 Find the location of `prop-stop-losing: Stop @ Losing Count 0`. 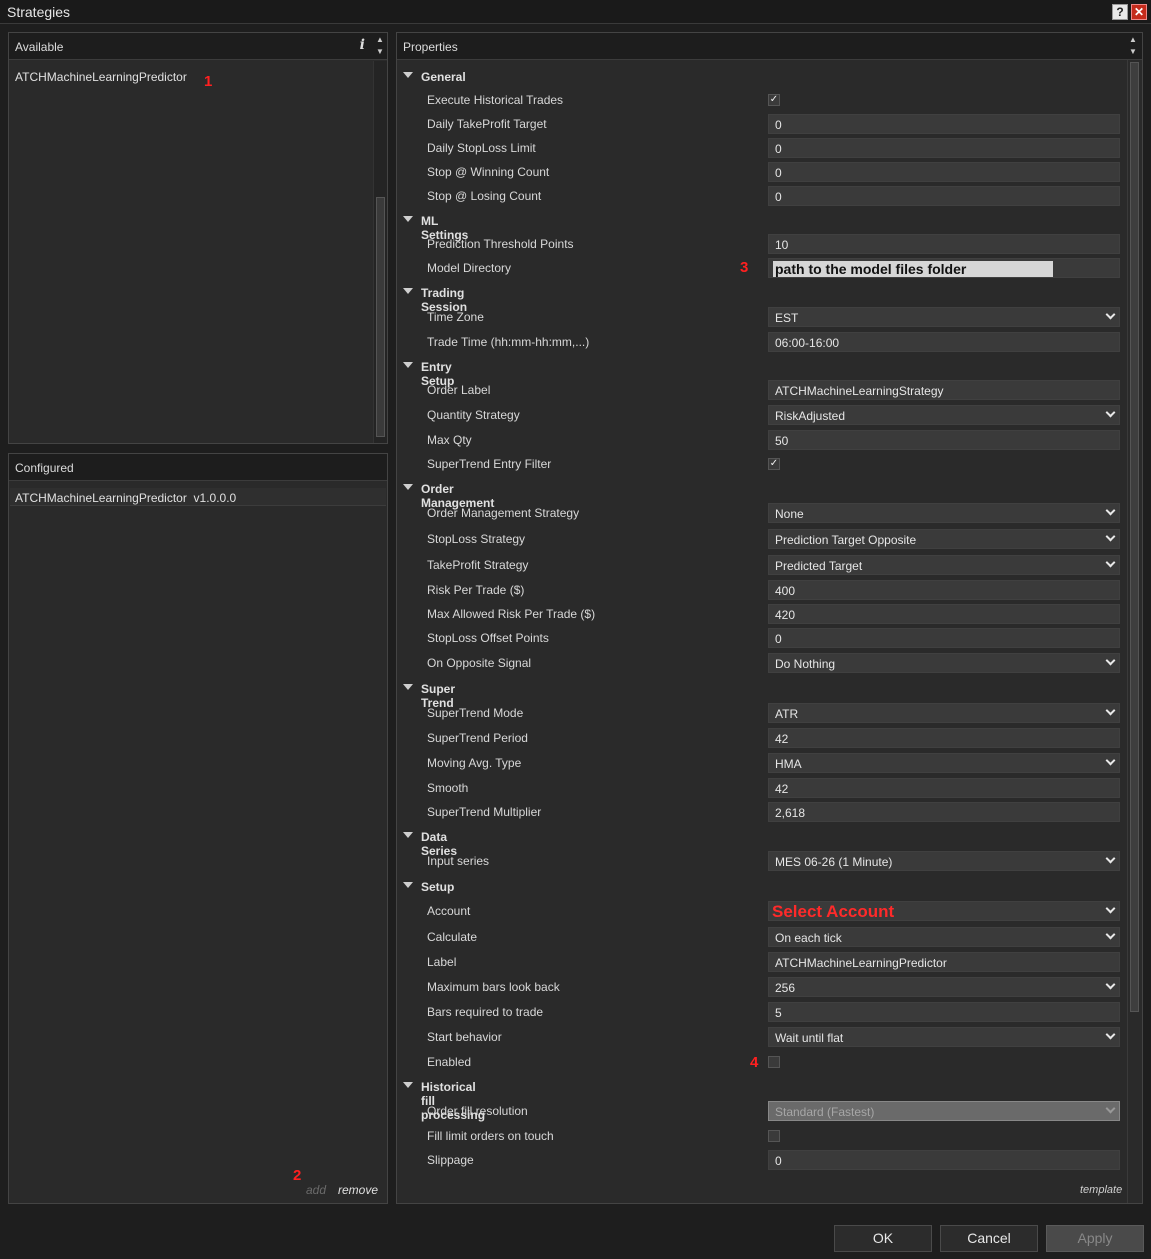

prop-stop-losing: Stop @ Losing Count 0 is located at coordinates (762, 196).